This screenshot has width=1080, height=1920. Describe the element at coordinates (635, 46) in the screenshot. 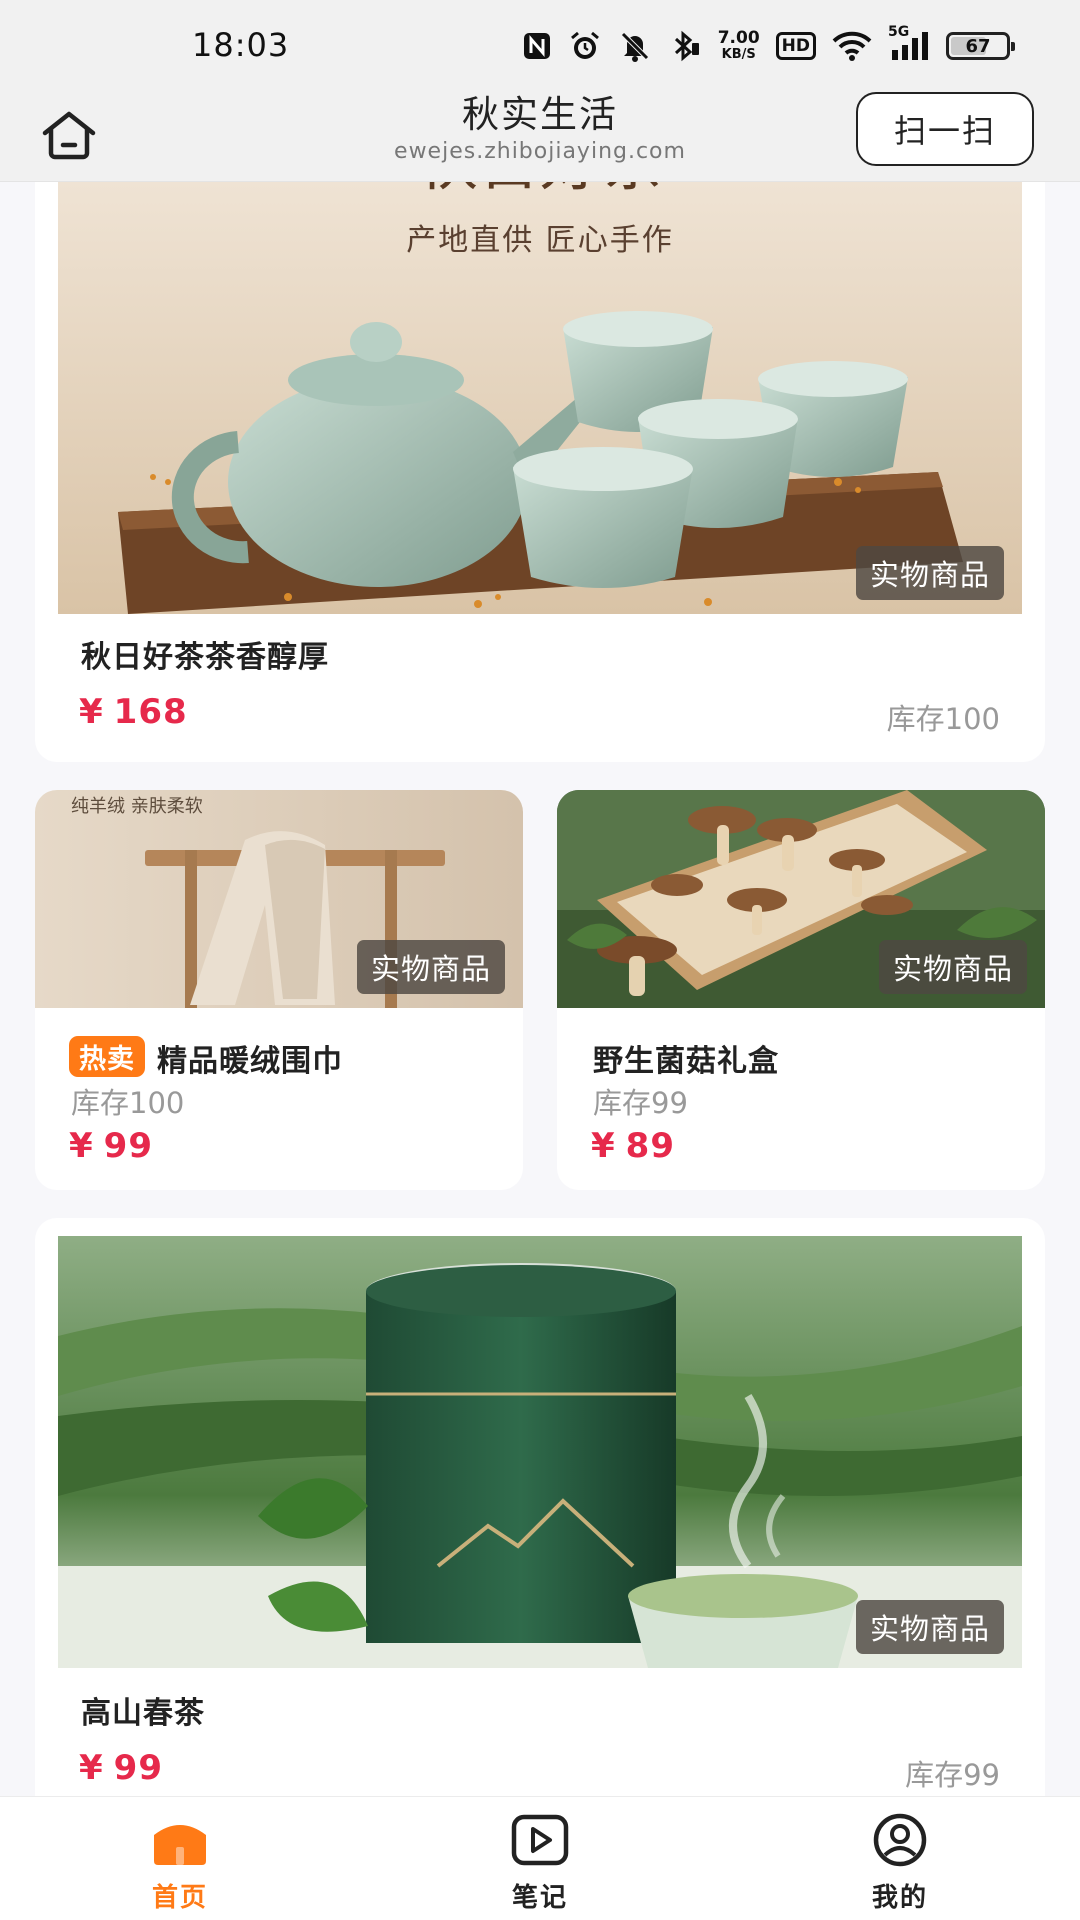

I see `mute-icon` at that location.